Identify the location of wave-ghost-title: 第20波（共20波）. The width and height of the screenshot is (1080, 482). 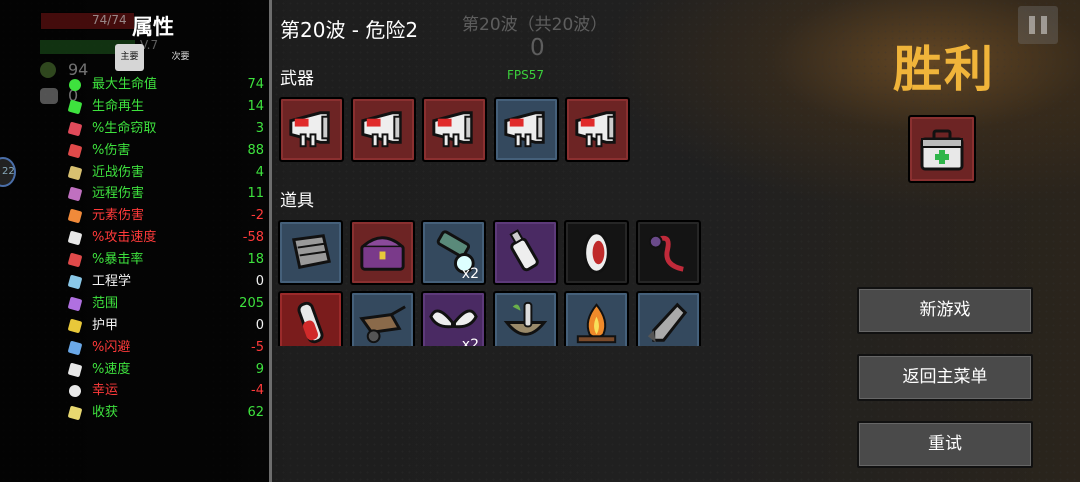
(535, 25).